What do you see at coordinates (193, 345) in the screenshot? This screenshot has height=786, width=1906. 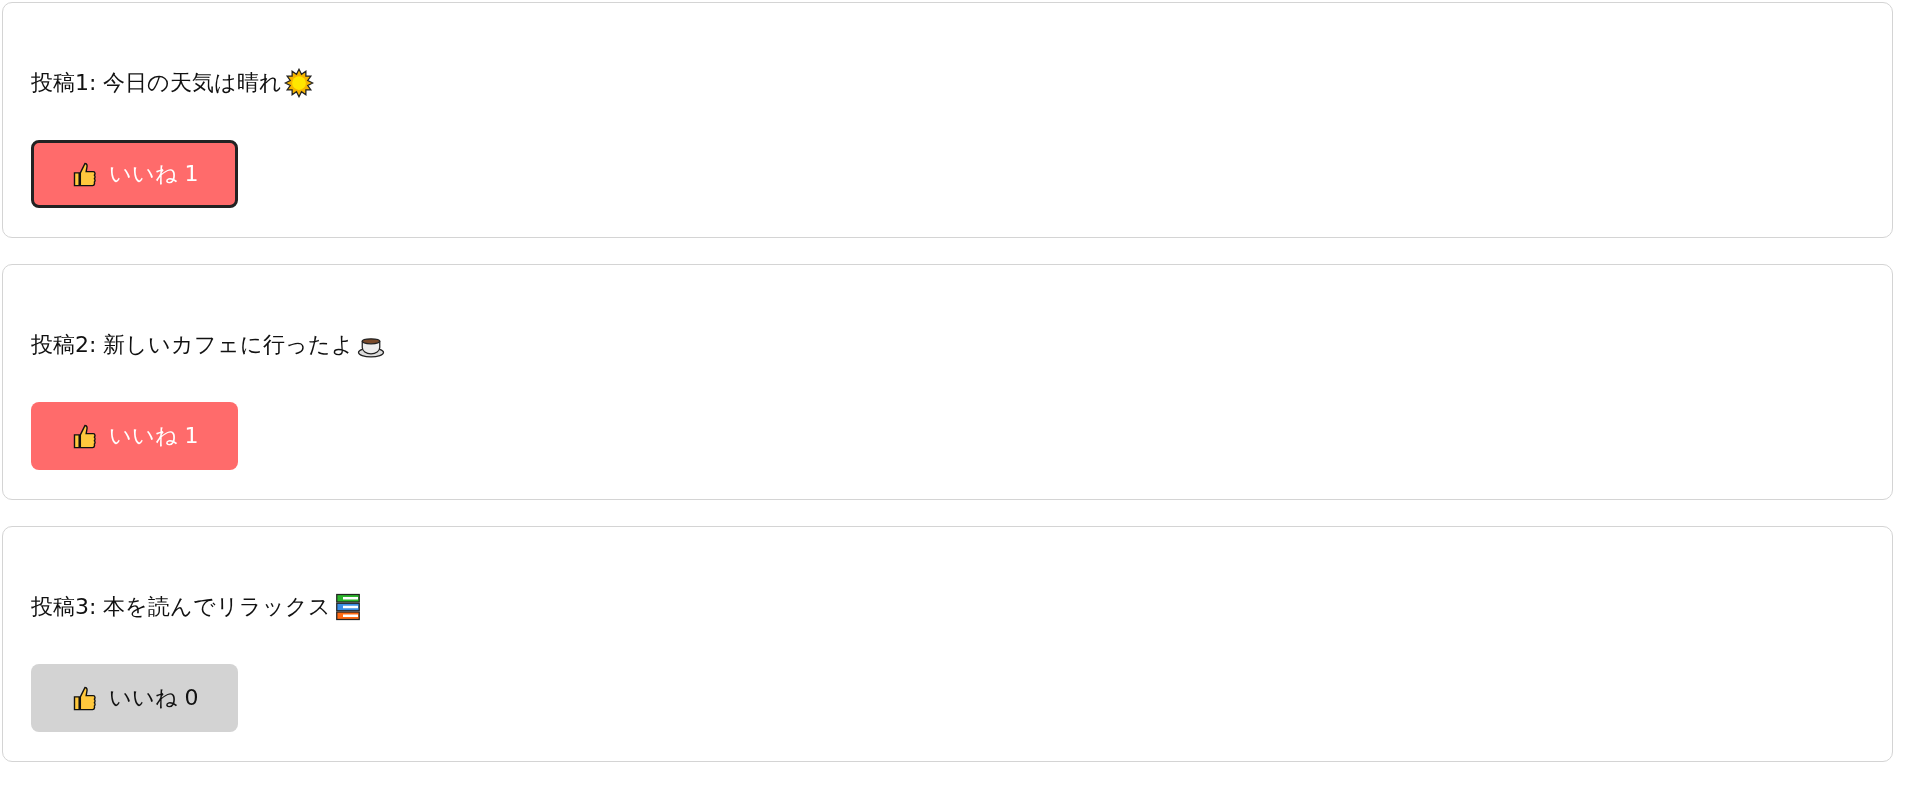 I see `post-text: 投稿2: 新しいカフェに行ったよ` at bounding box center [193, 345].